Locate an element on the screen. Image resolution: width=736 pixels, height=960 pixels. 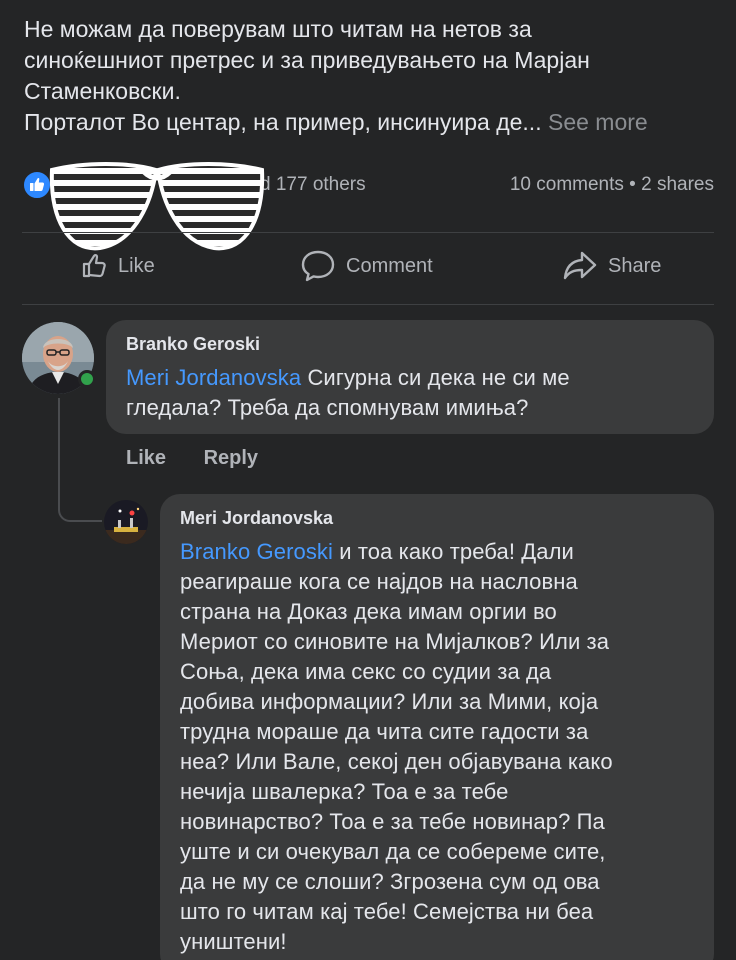
comment-text-line: да не му се слоши? Згрозена сум од ова is located at coordinates (390, 881).